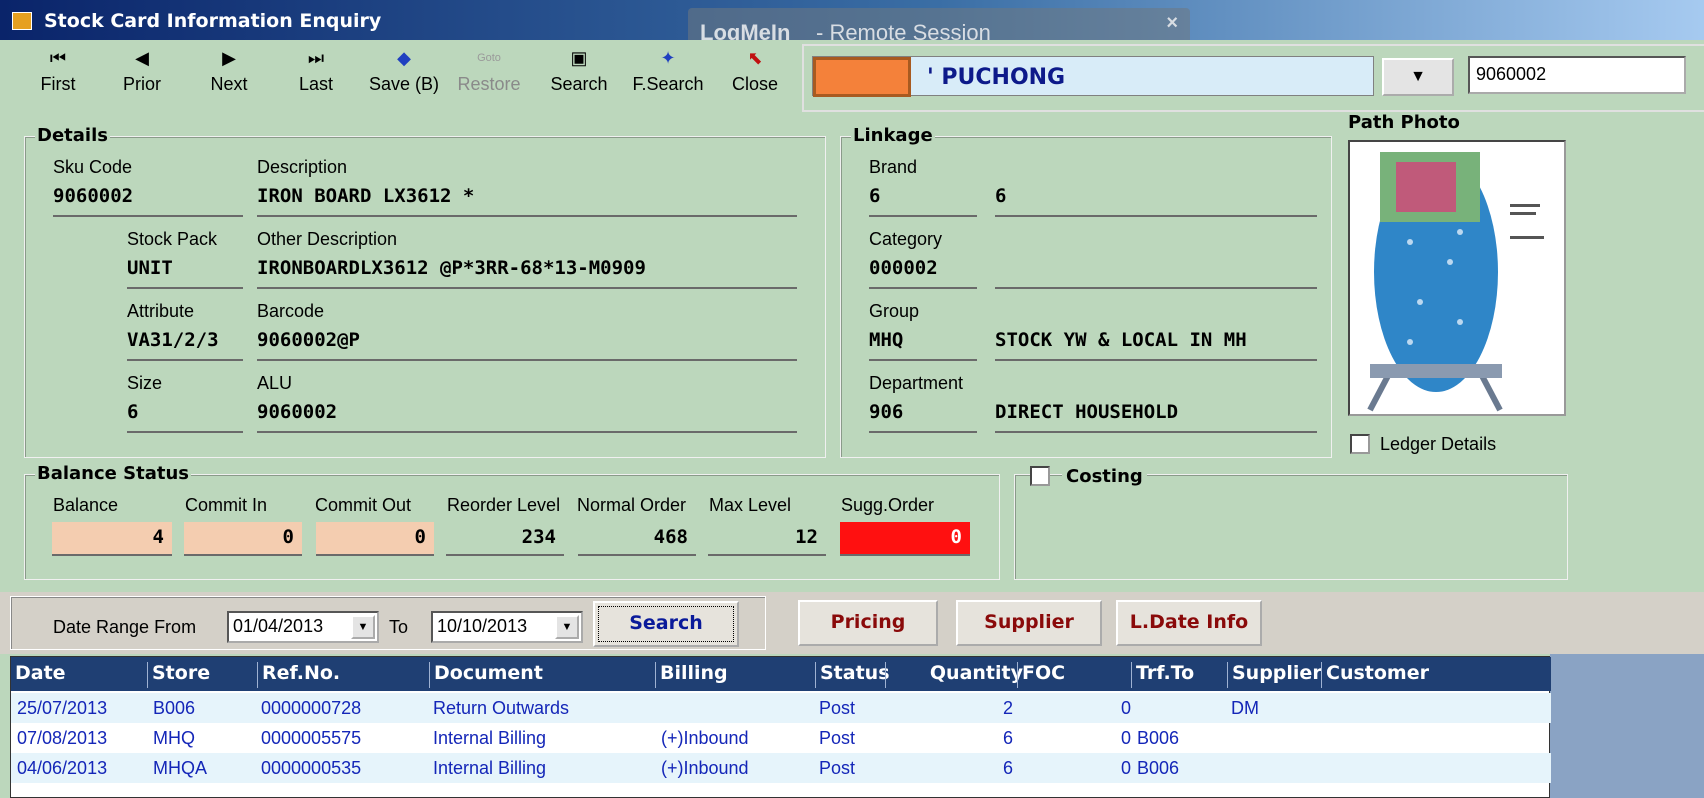 The width and height of the screenshot is (1704, 798). I want to click on ironing-board-image, so click(1457, 278).